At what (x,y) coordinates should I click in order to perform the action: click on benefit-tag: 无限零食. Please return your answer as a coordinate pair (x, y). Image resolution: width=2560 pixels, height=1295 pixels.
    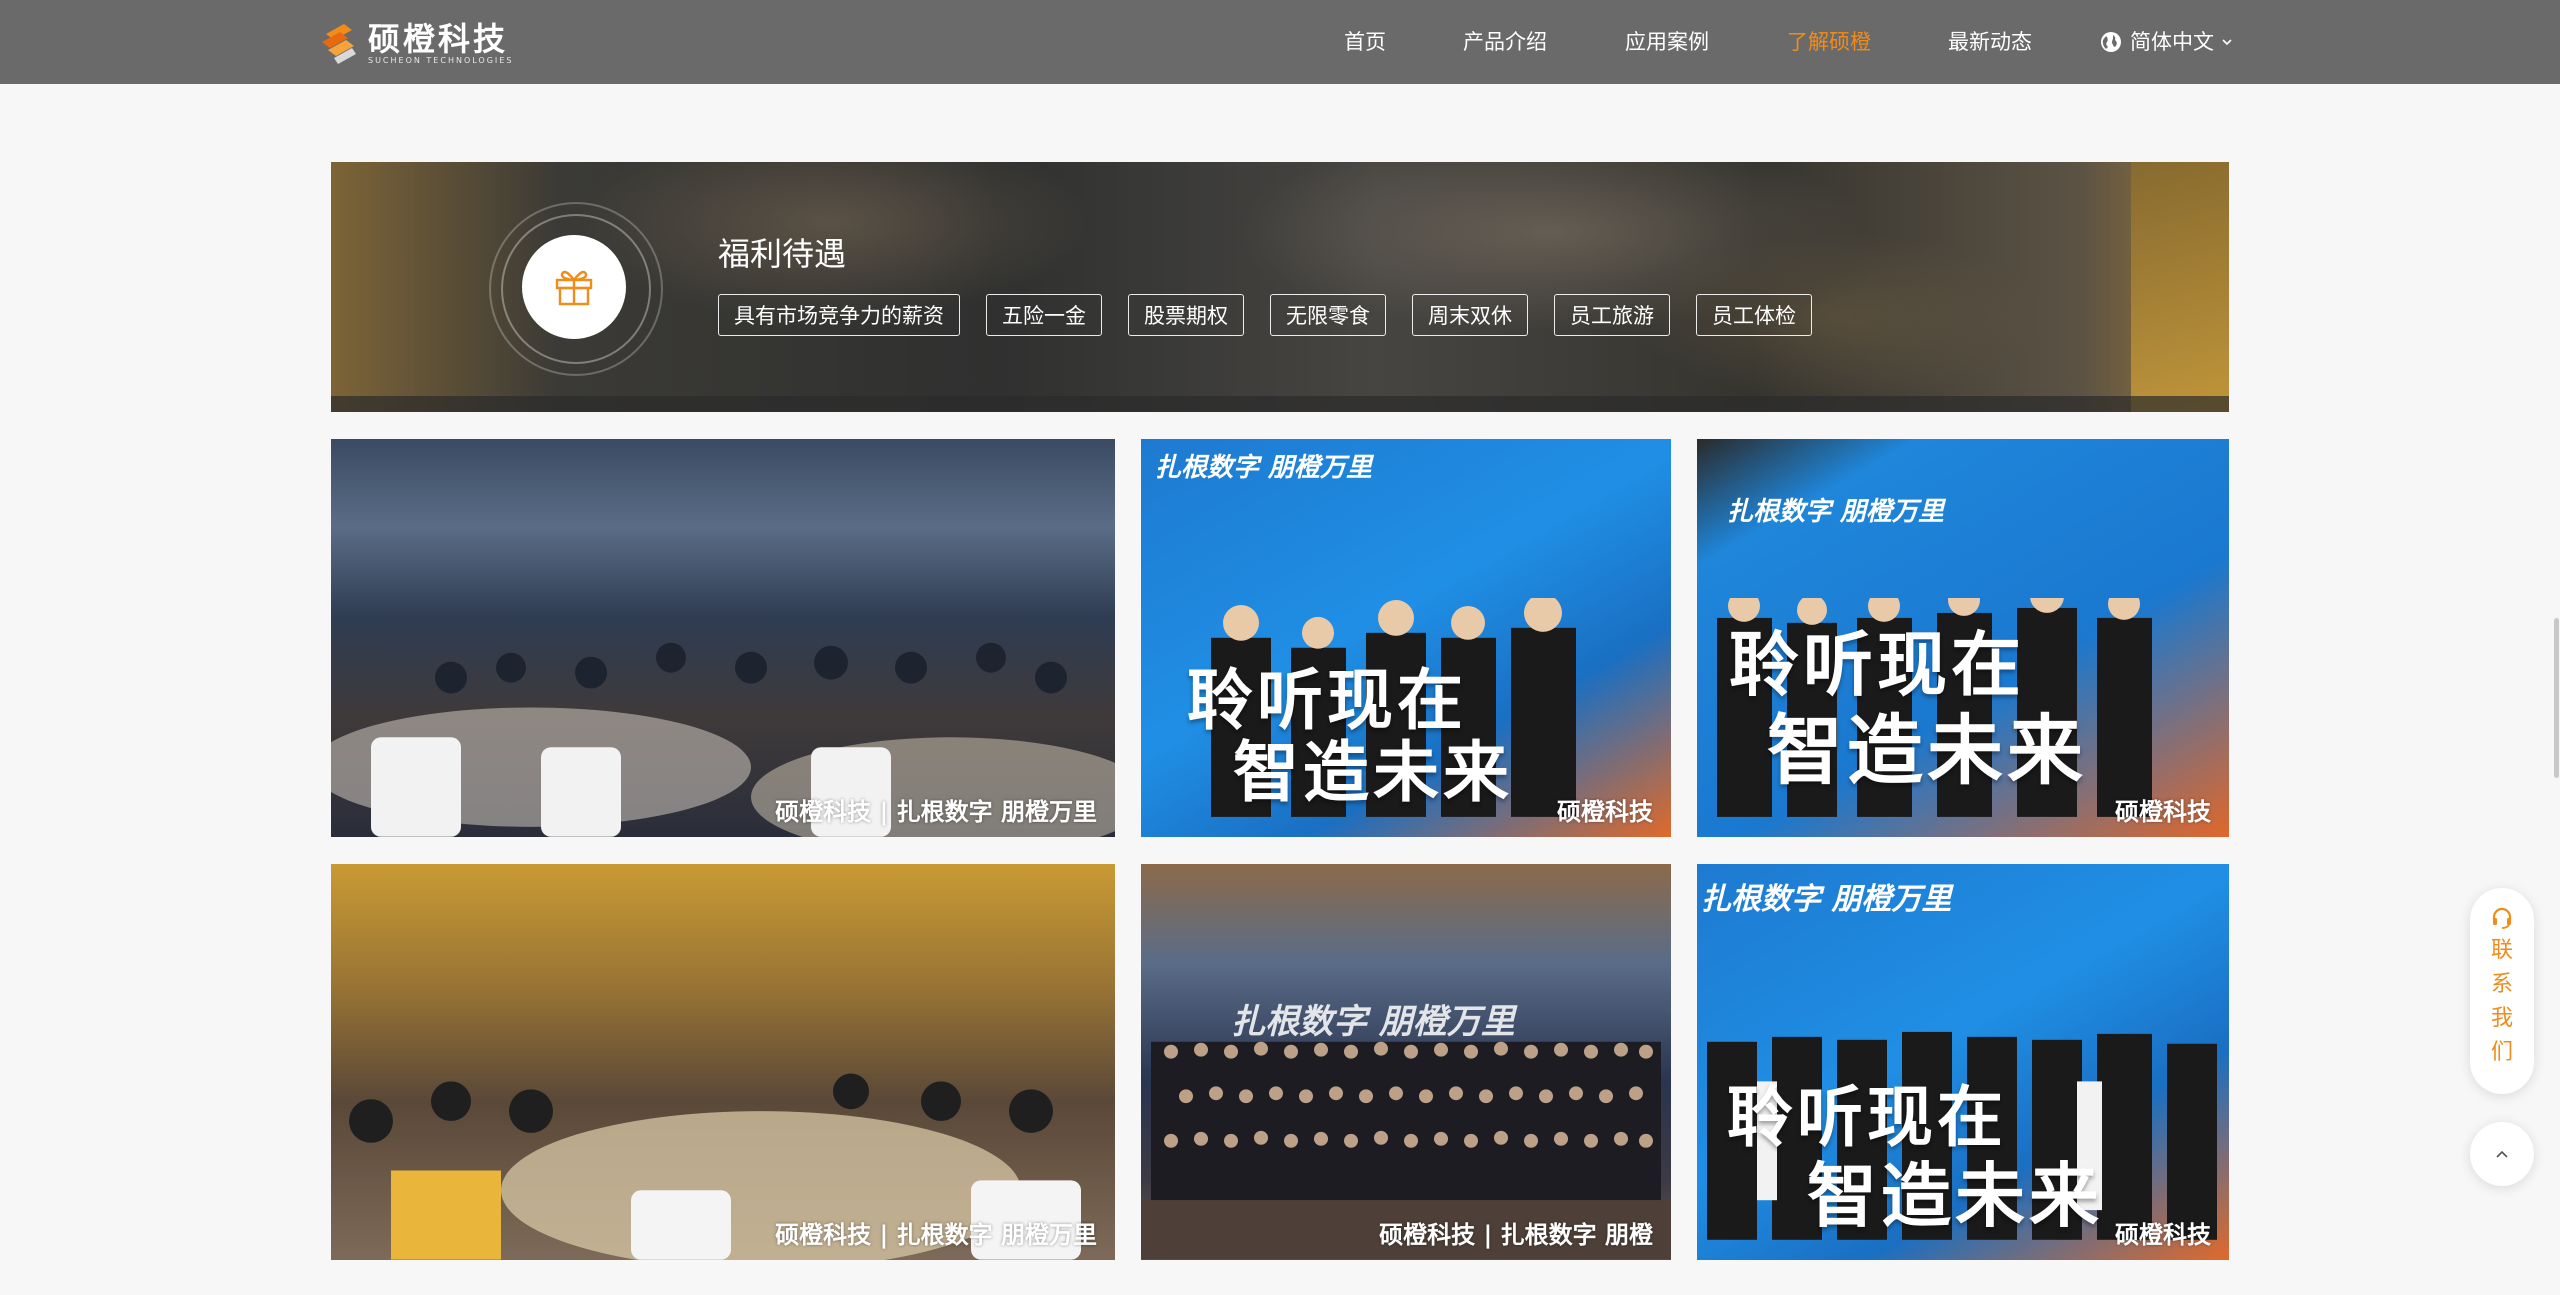
    Looking at the image, I should click on (1328, 315).